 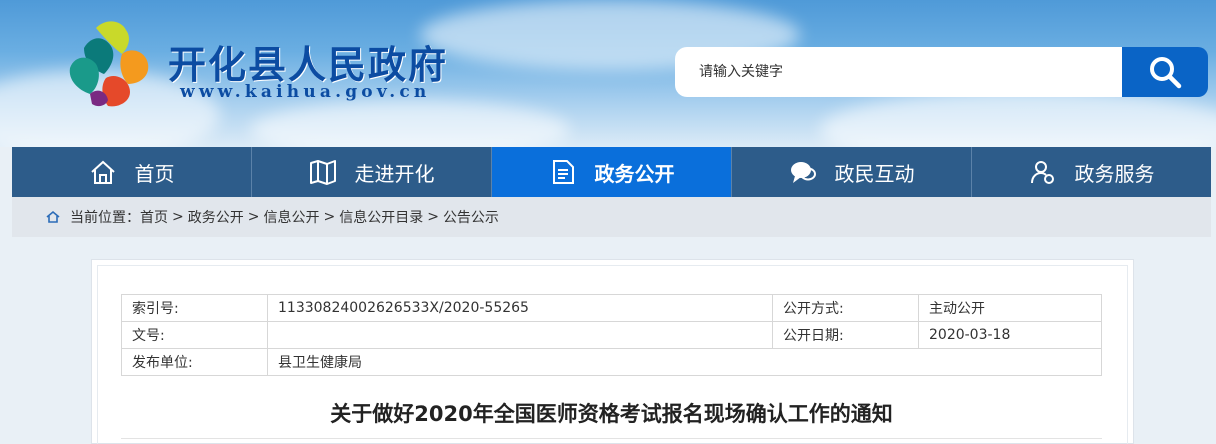 I want to click on table-row: 发布单位: 县卫生健康局, so click(x=611, y=362).